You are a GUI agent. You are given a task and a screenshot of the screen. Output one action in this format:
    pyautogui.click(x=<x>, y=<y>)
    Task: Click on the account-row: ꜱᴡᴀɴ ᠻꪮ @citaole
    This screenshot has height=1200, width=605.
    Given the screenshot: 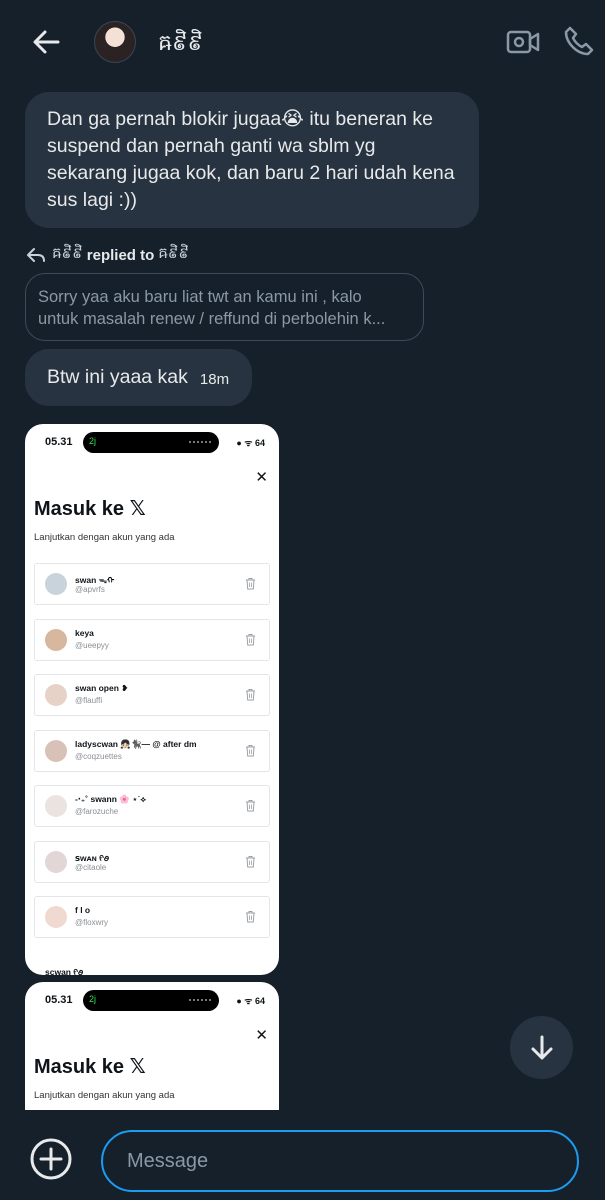 What is the action you would take?
    pyautogui.click(x=152, y=861)
    